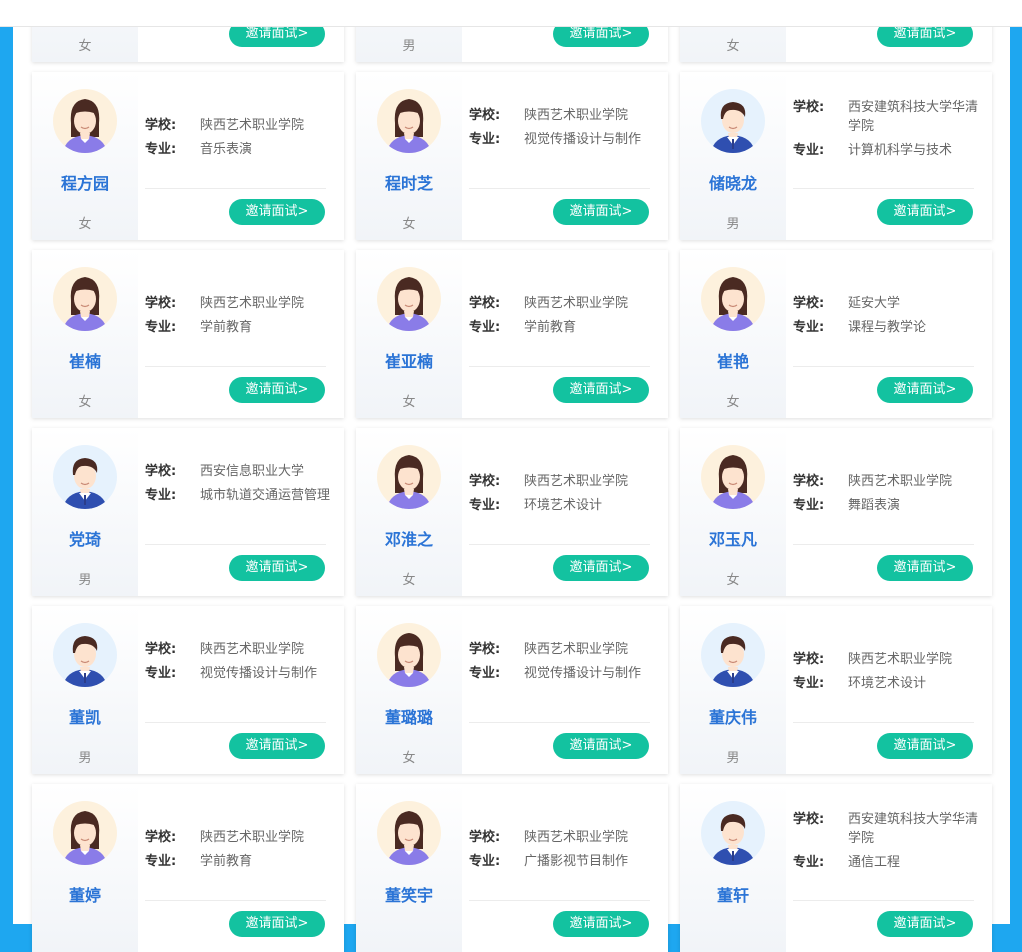 The width and height of the screenshot is (1022, 952). I want to click on candidate-name: 程时芝, so click(409, 182).